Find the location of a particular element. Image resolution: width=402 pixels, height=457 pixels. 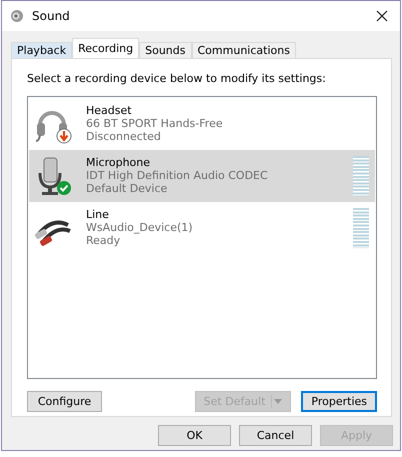

button: OK is located at coordinates (194, 435).